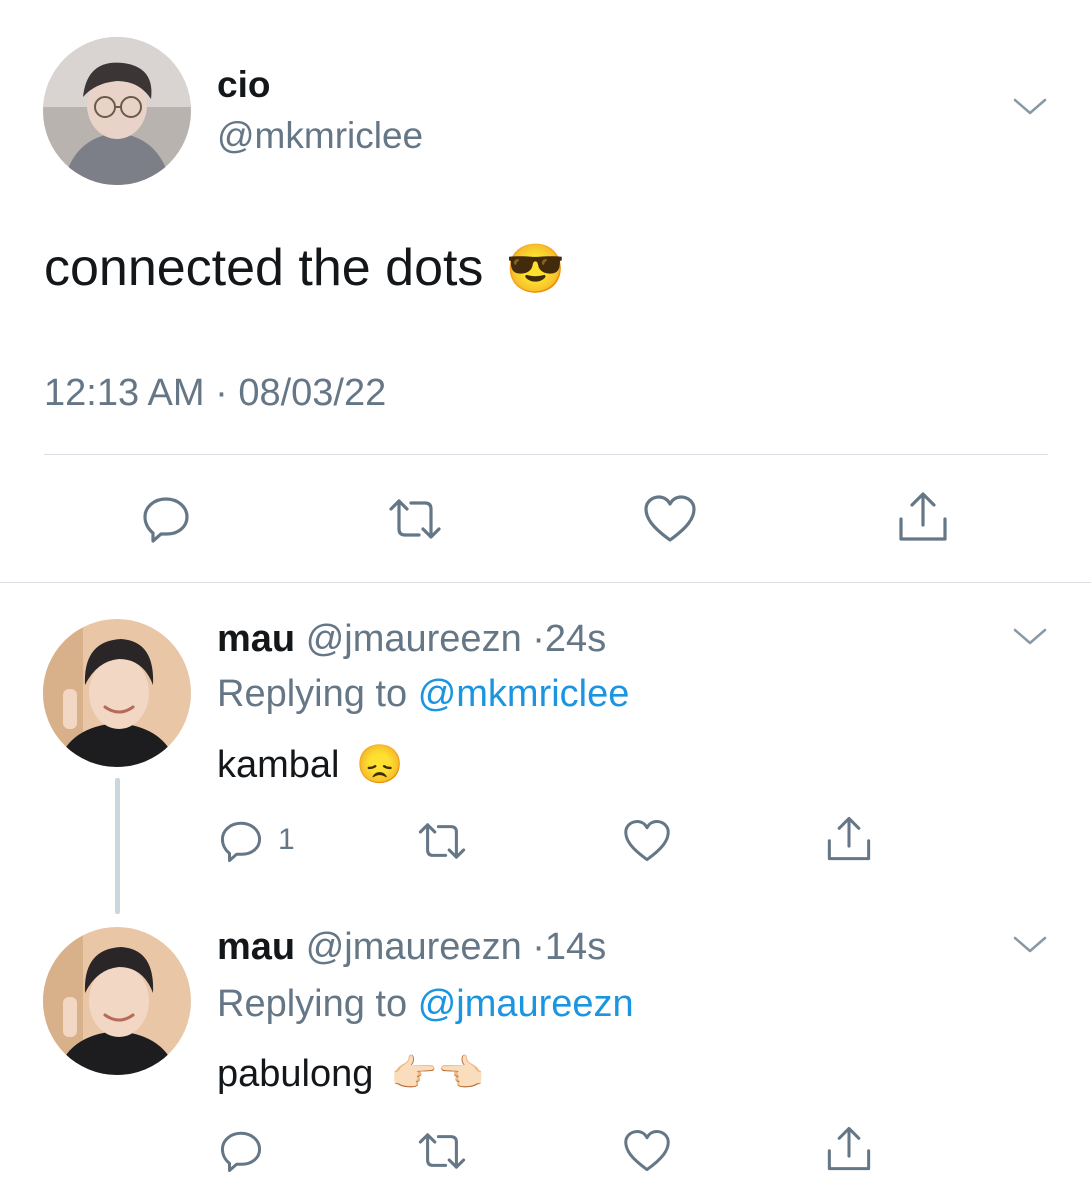 The image size is (1091, 1200). I want to click on main-handle: @mkmriclee, so click(320, 136).